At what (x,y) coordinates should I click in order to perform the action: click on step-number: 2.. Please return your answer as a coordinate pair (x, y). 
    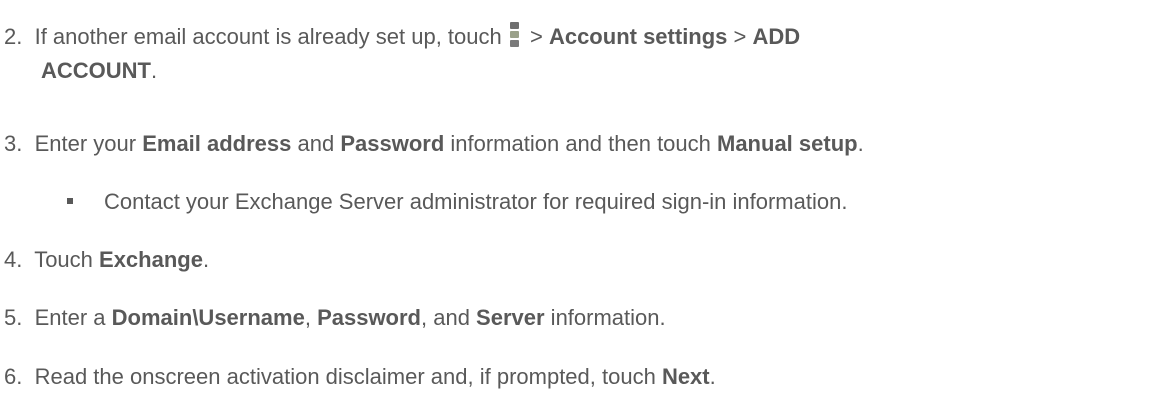
    Looking at the image, I should click on (13, 36).